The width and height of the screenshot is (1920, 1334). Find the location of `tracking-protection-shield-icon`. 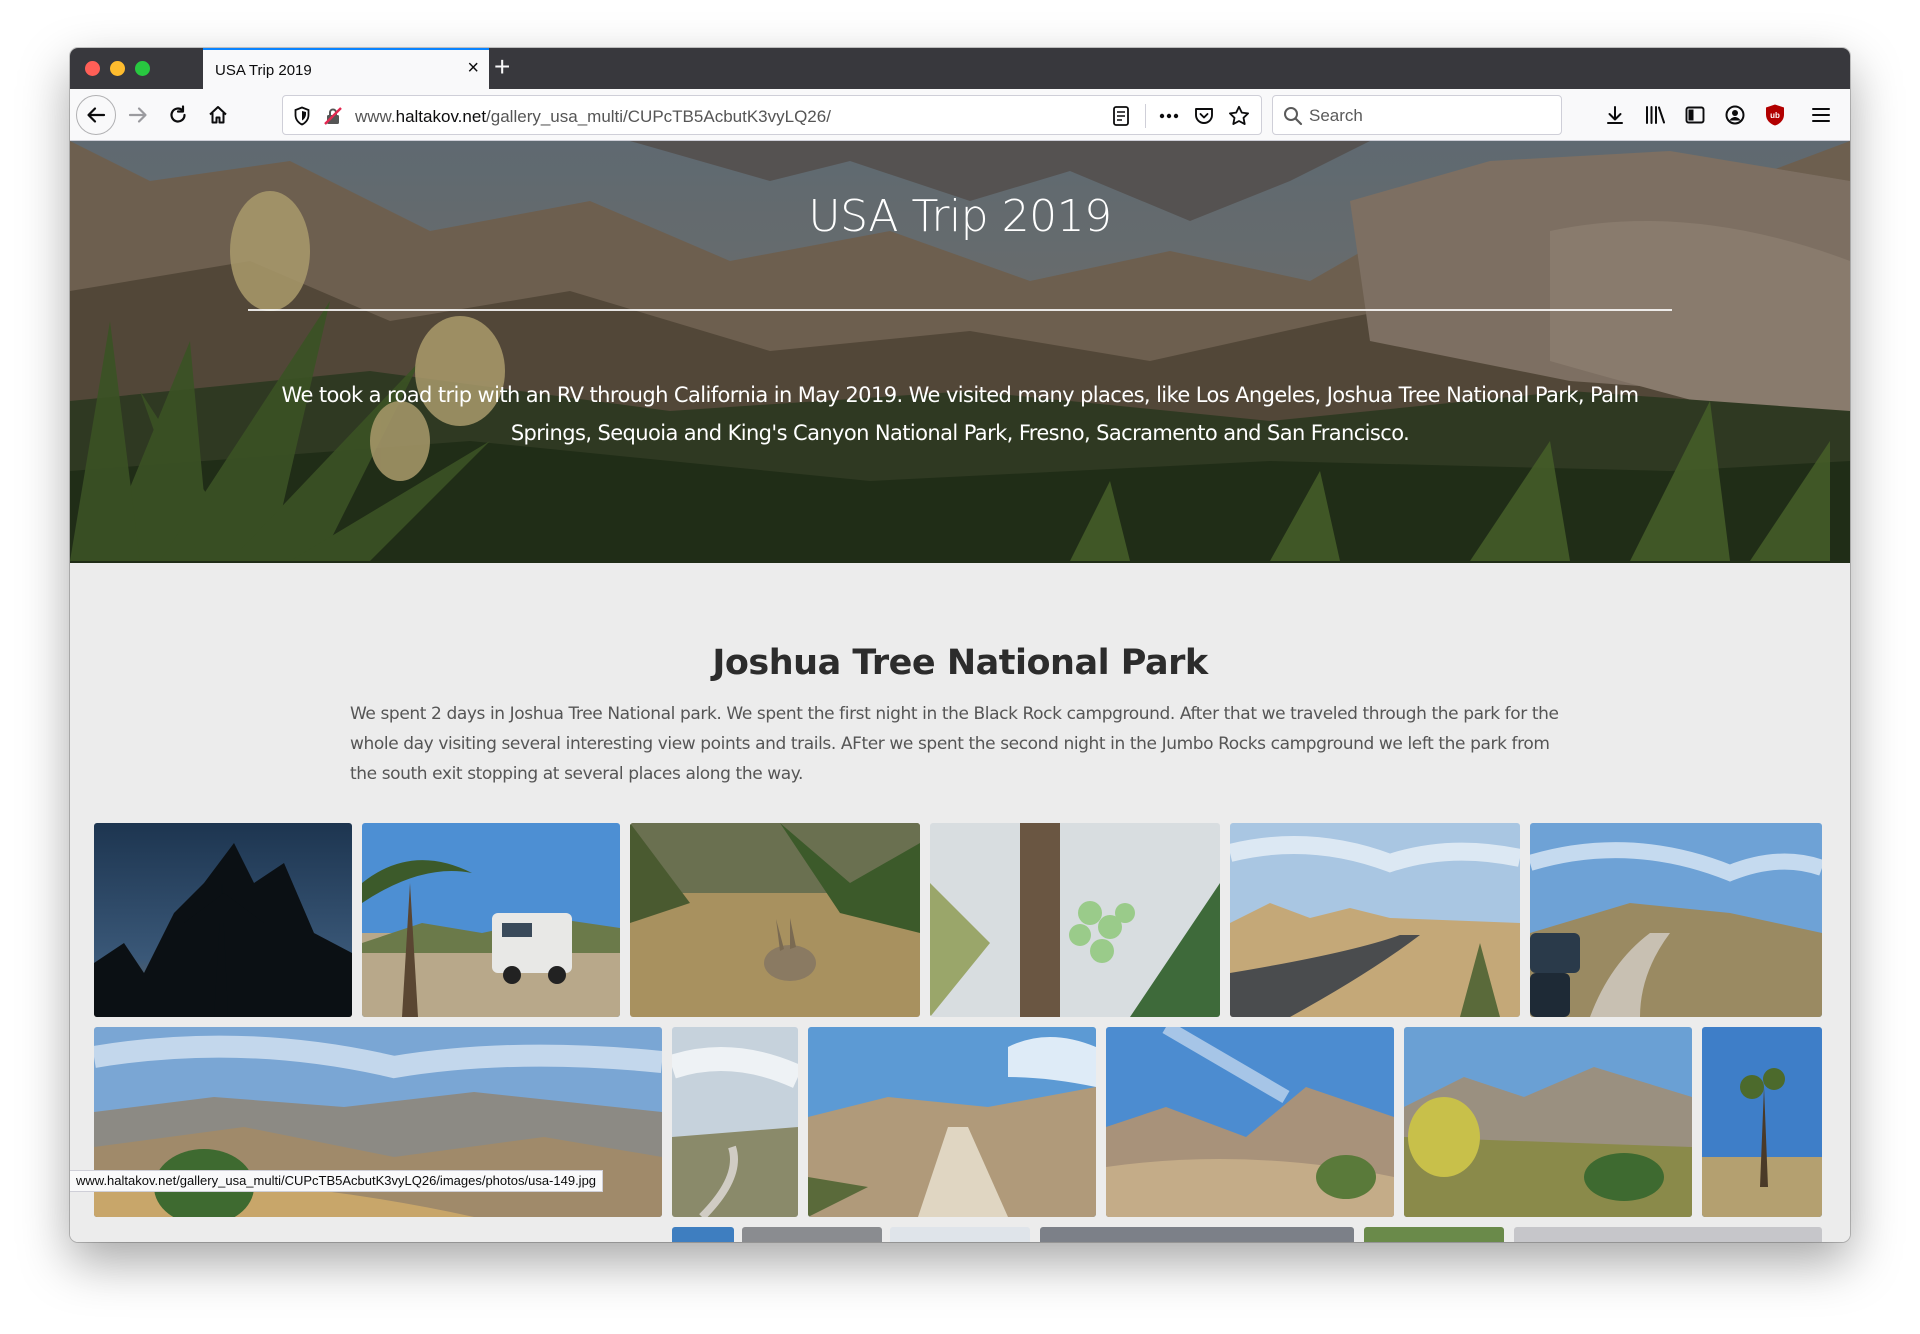

tracking-protection-shield-icon is located at coordinates (302, 116).